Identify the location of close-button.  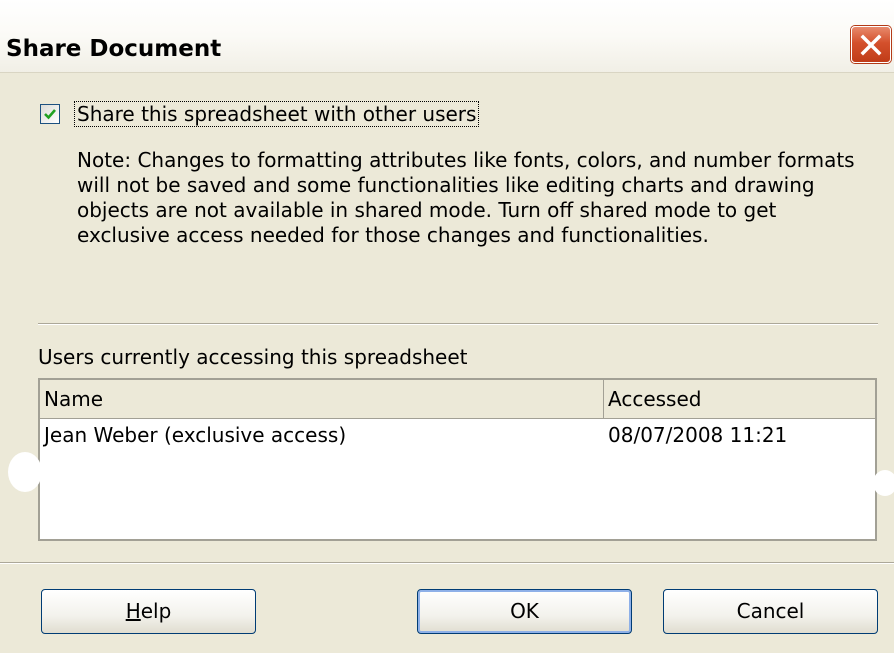
(871, 44).